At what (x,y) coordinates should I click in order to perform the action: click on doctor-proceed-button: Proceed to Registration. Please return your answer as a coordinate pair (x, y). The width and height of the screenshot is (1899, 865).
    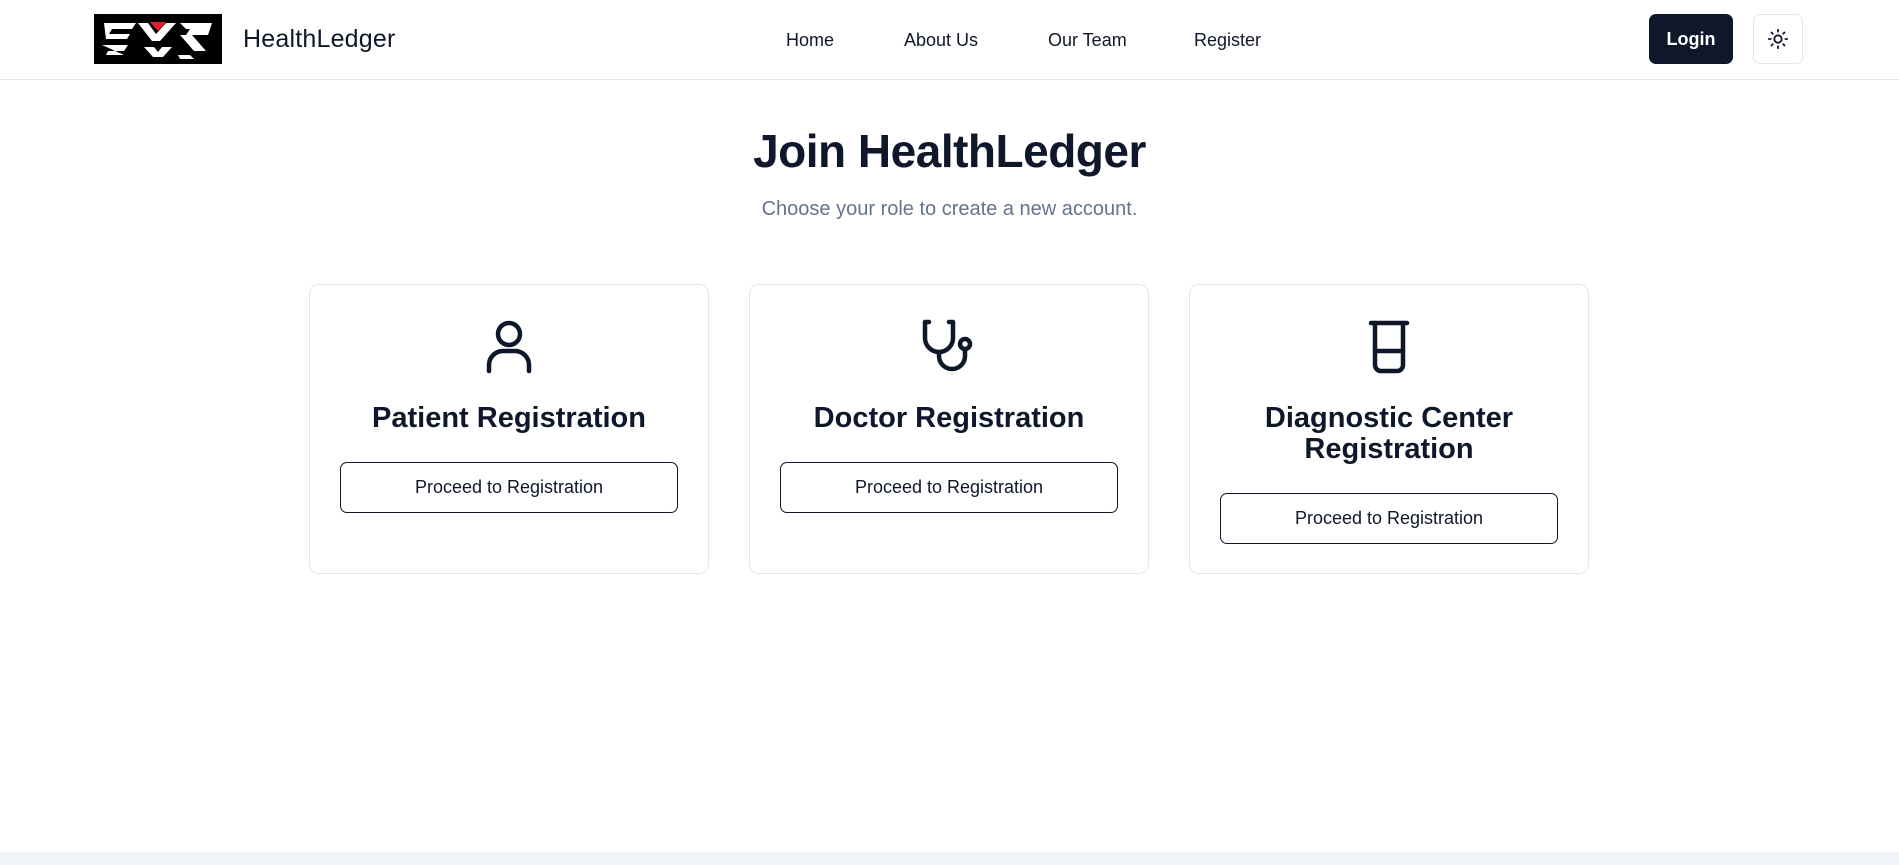
    Looking at the image, I should click on (949, 487).